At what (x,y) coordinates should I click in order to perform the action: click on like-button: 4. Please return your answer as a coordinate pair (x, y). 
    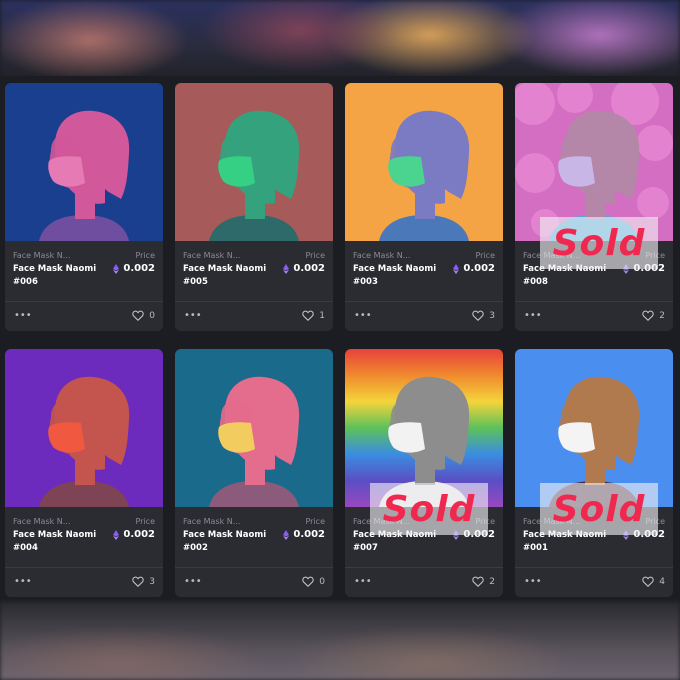
    Looking at the image, I should click on (653, 581).